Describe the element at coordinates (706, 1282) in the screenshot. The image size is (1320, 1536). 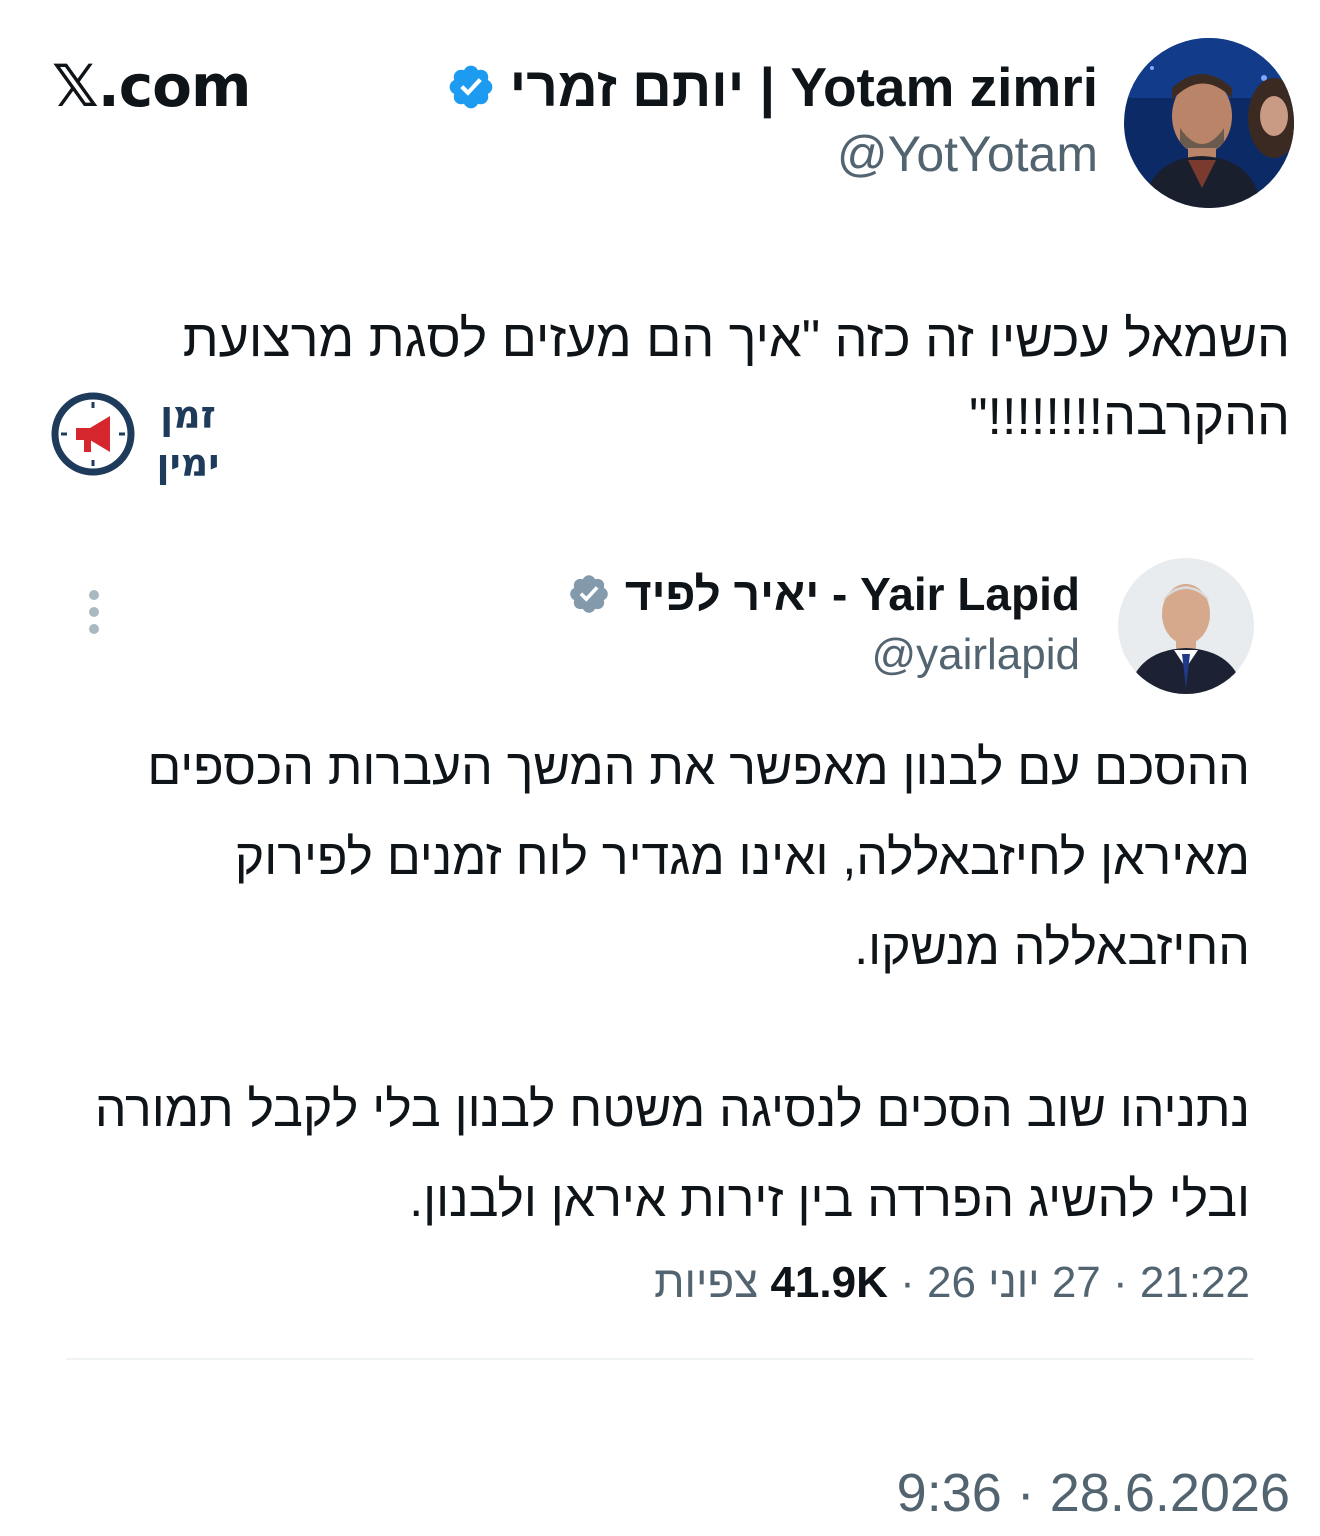
I see `views-label: צפיות` at that location.